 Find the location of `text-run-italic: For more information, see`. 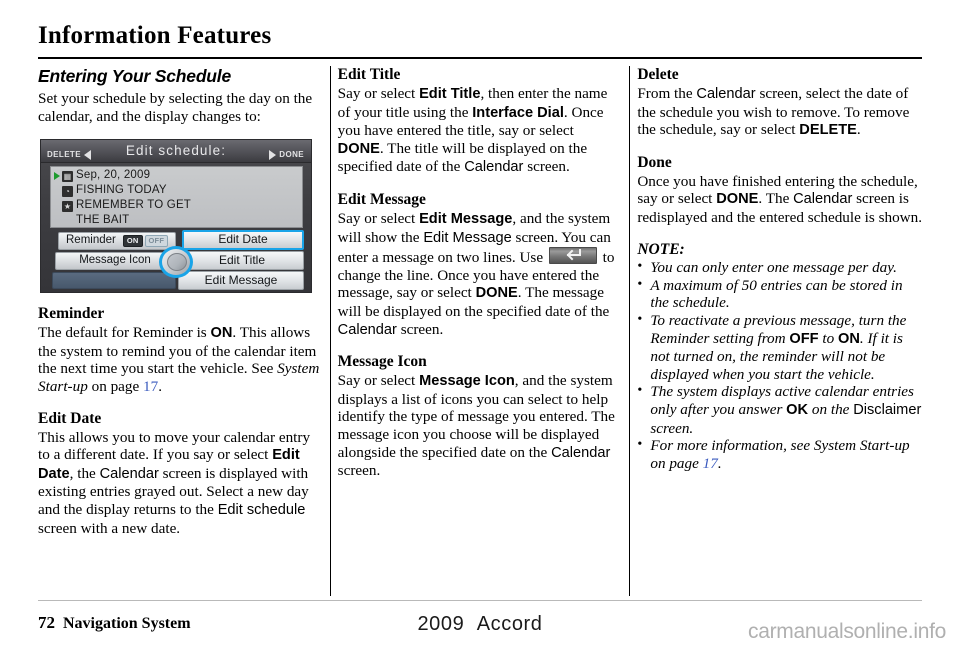

text-run-italic: For more information, see is located at coordinates (732, 446).